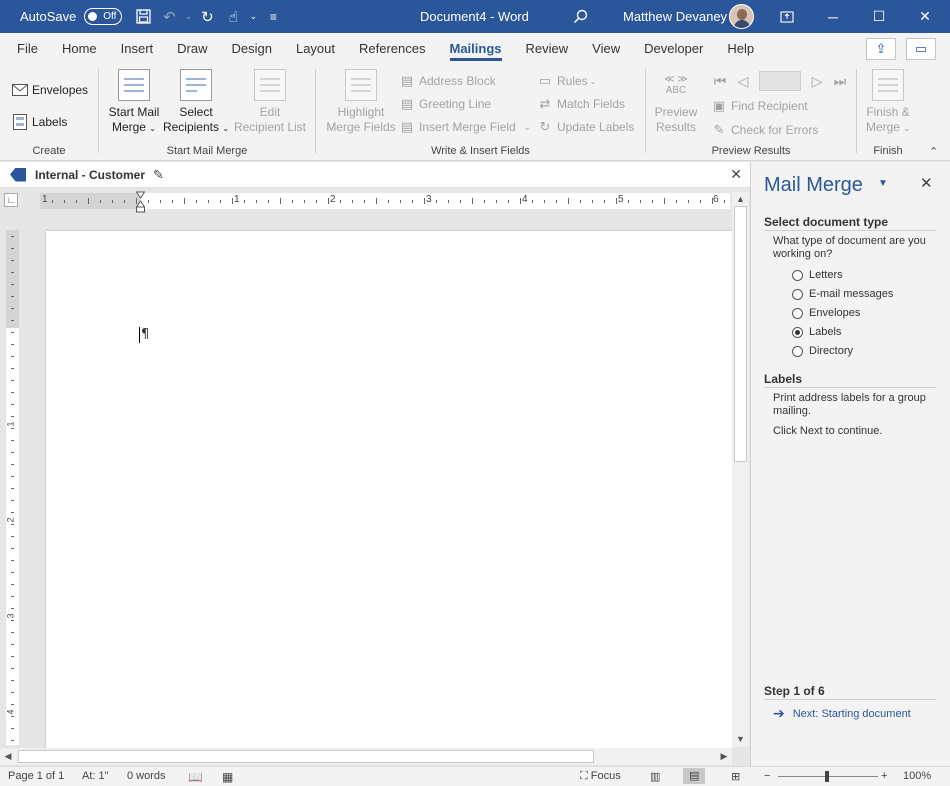 Image resolution: width=950 pixels, height=786 pixels. What do you see at coordinates (883, 183) in the screenshot?
I see `pane-options-icon: ▼` at bounding box center [883, 183].